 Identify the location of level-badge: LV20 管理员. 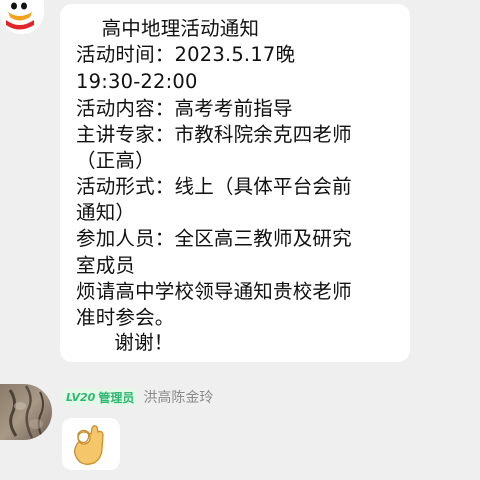
(100, 397).